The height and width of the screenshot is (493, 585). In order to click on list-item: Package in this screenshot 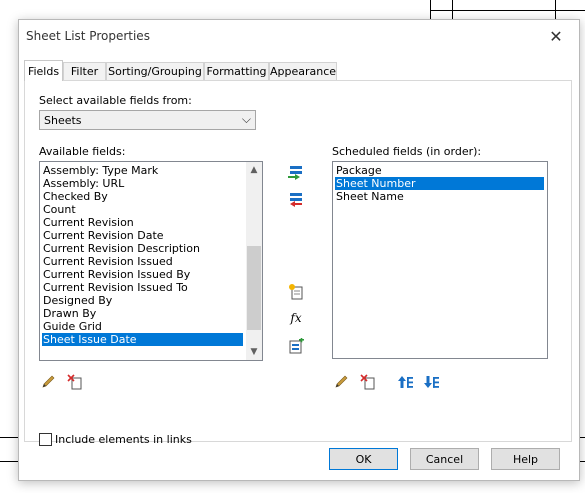, I will do `click(358, 170)`.